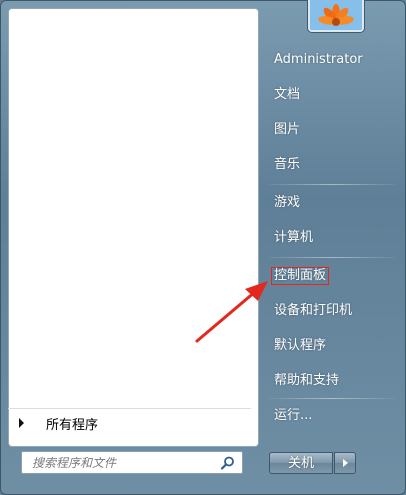  I want to click on shutdown-options-button, so click(345, 463).